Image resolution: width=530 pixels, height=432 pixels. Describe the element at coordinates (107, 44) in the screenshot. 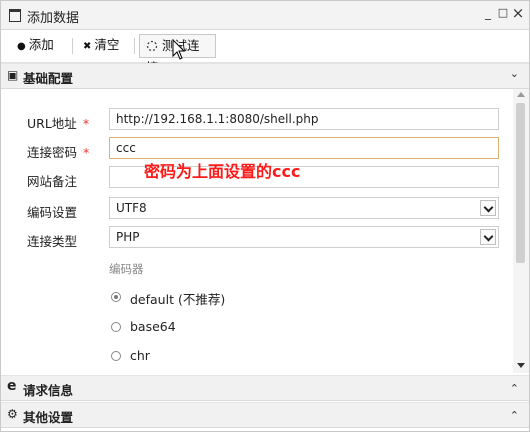

I see `clear-button-label: 清空` at that location.